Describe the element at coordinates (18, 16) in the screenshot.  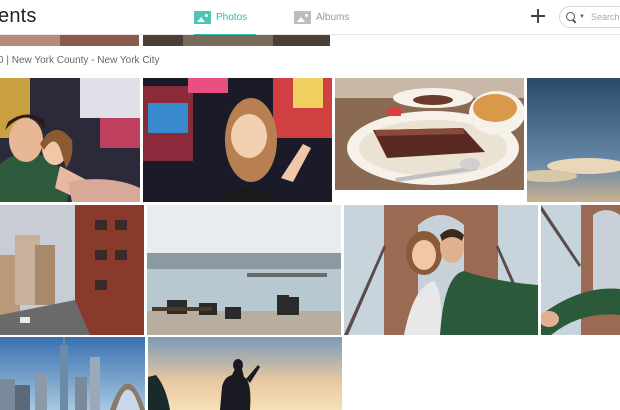
I see `app-title: ents` at that location.